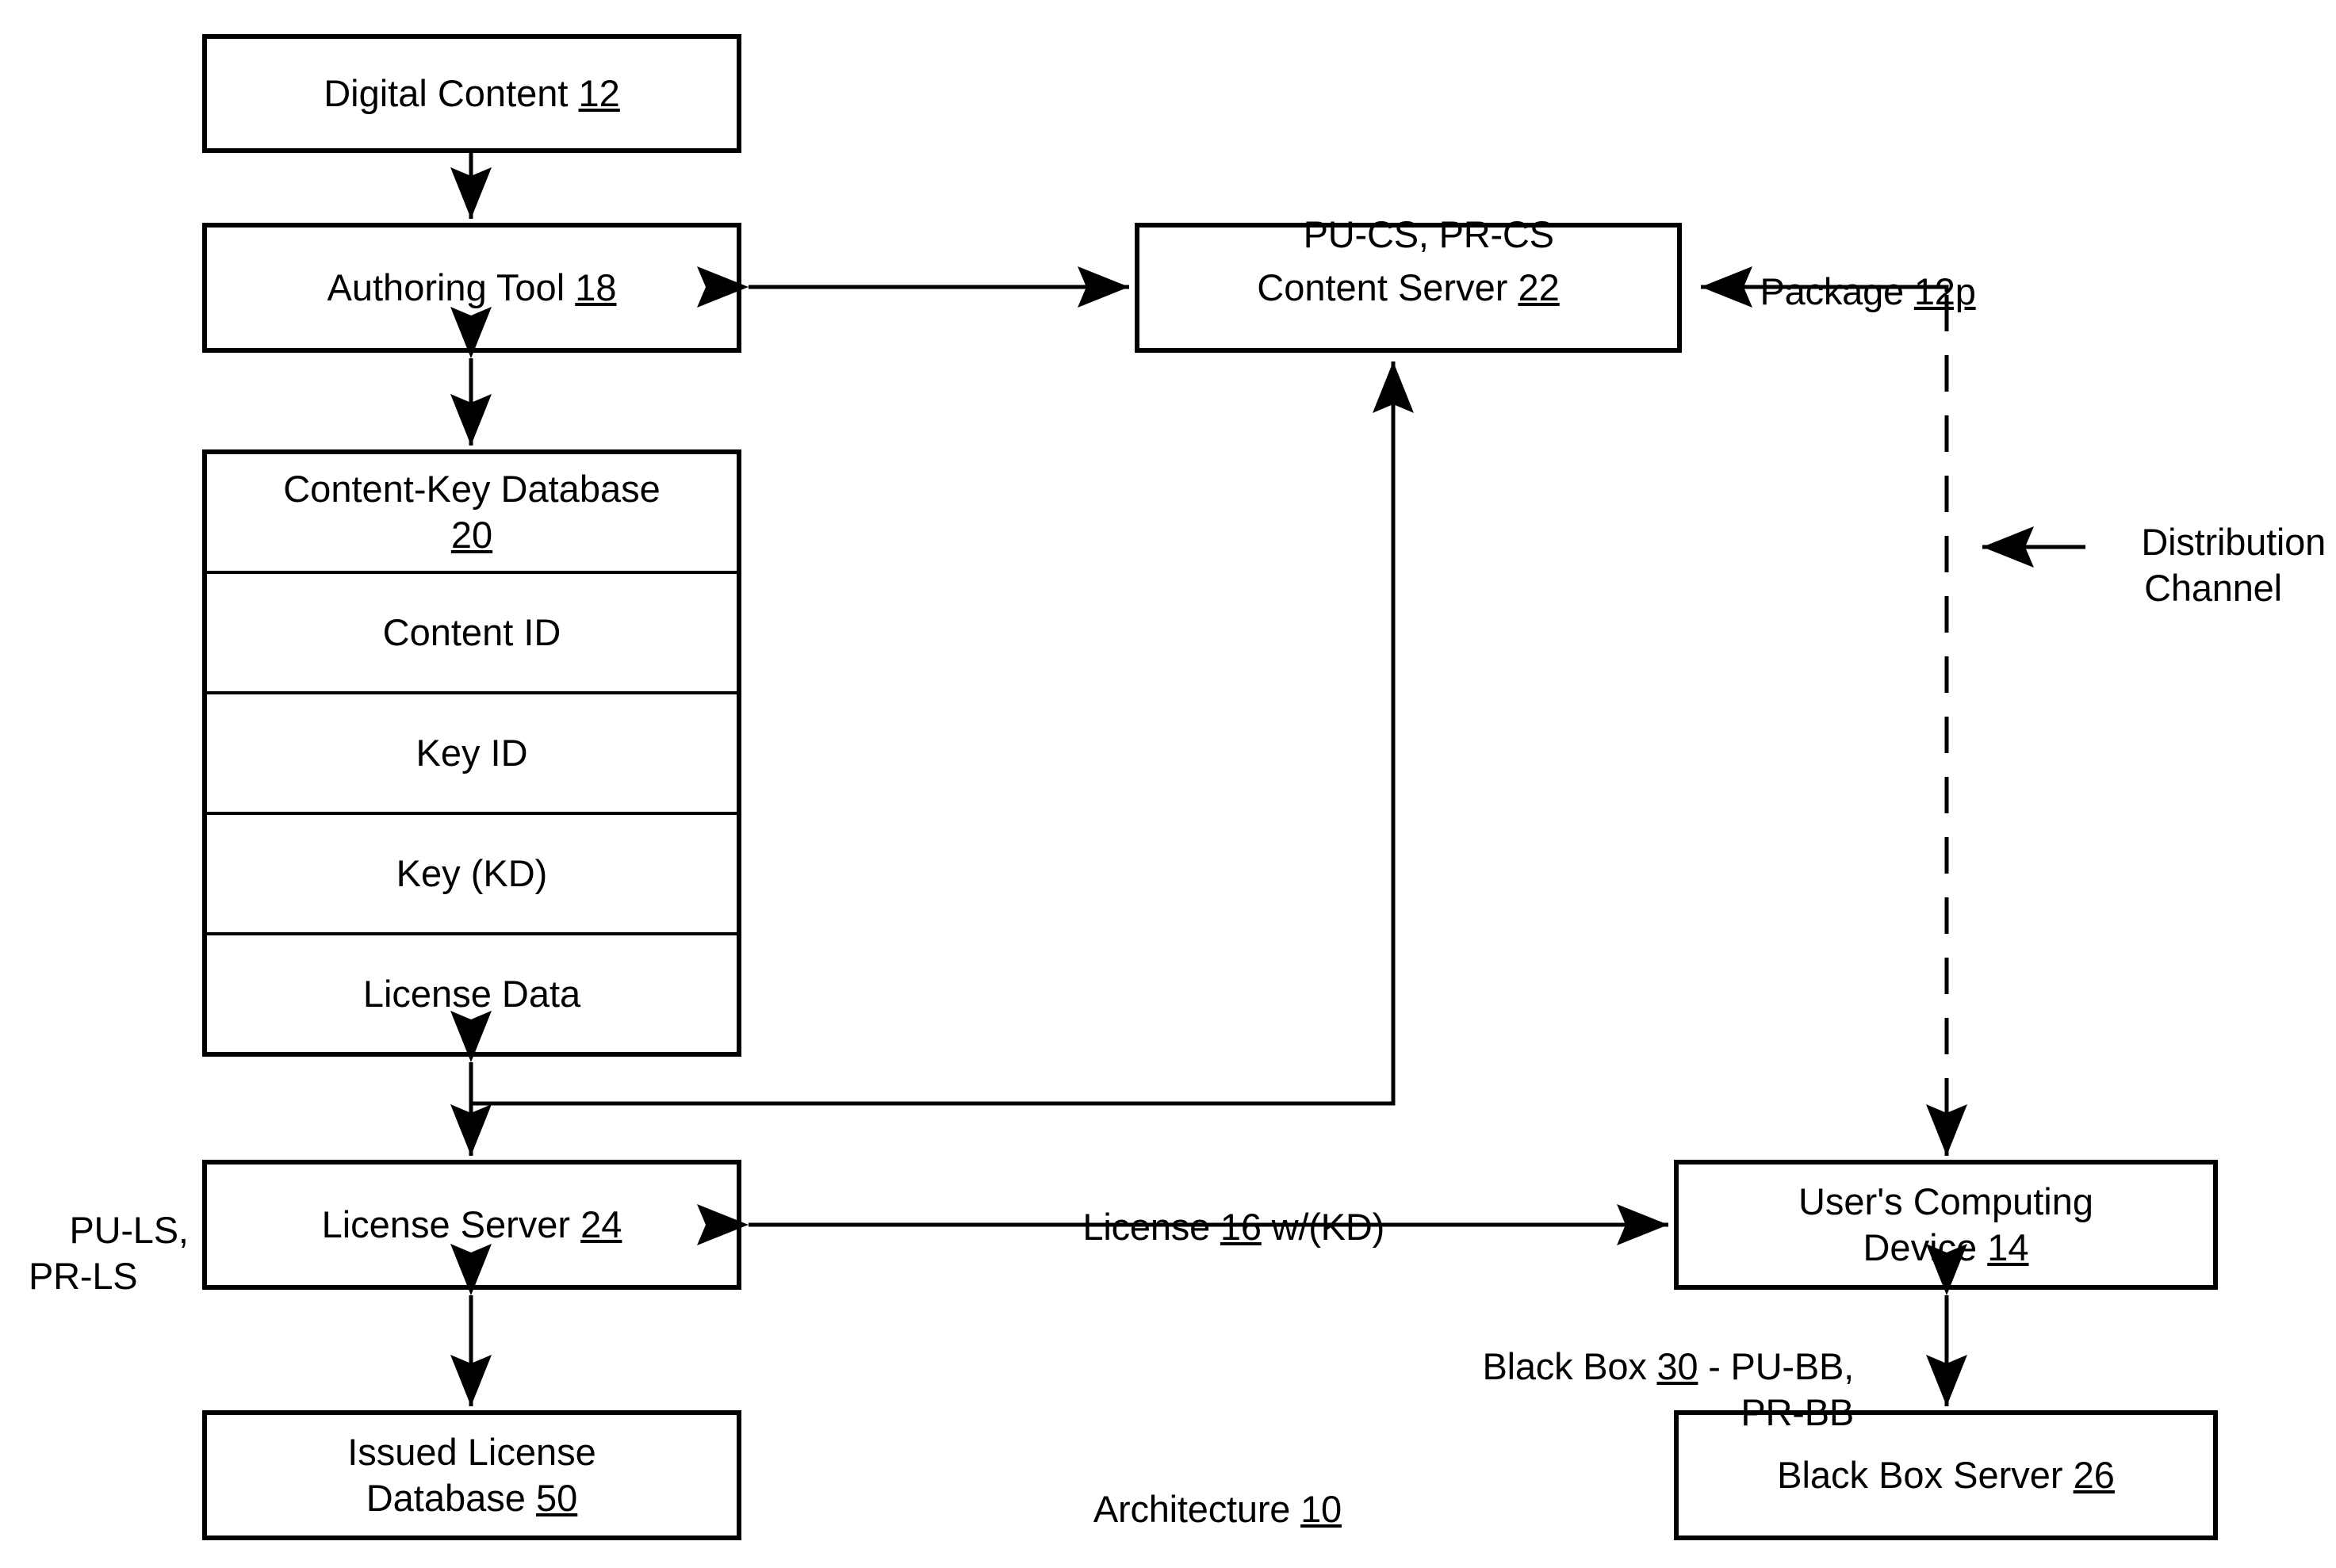  What do you see at coordinates (471, 288) in the screenshot?
I see `box-authoring-tool` at bounding box center [471, 288].